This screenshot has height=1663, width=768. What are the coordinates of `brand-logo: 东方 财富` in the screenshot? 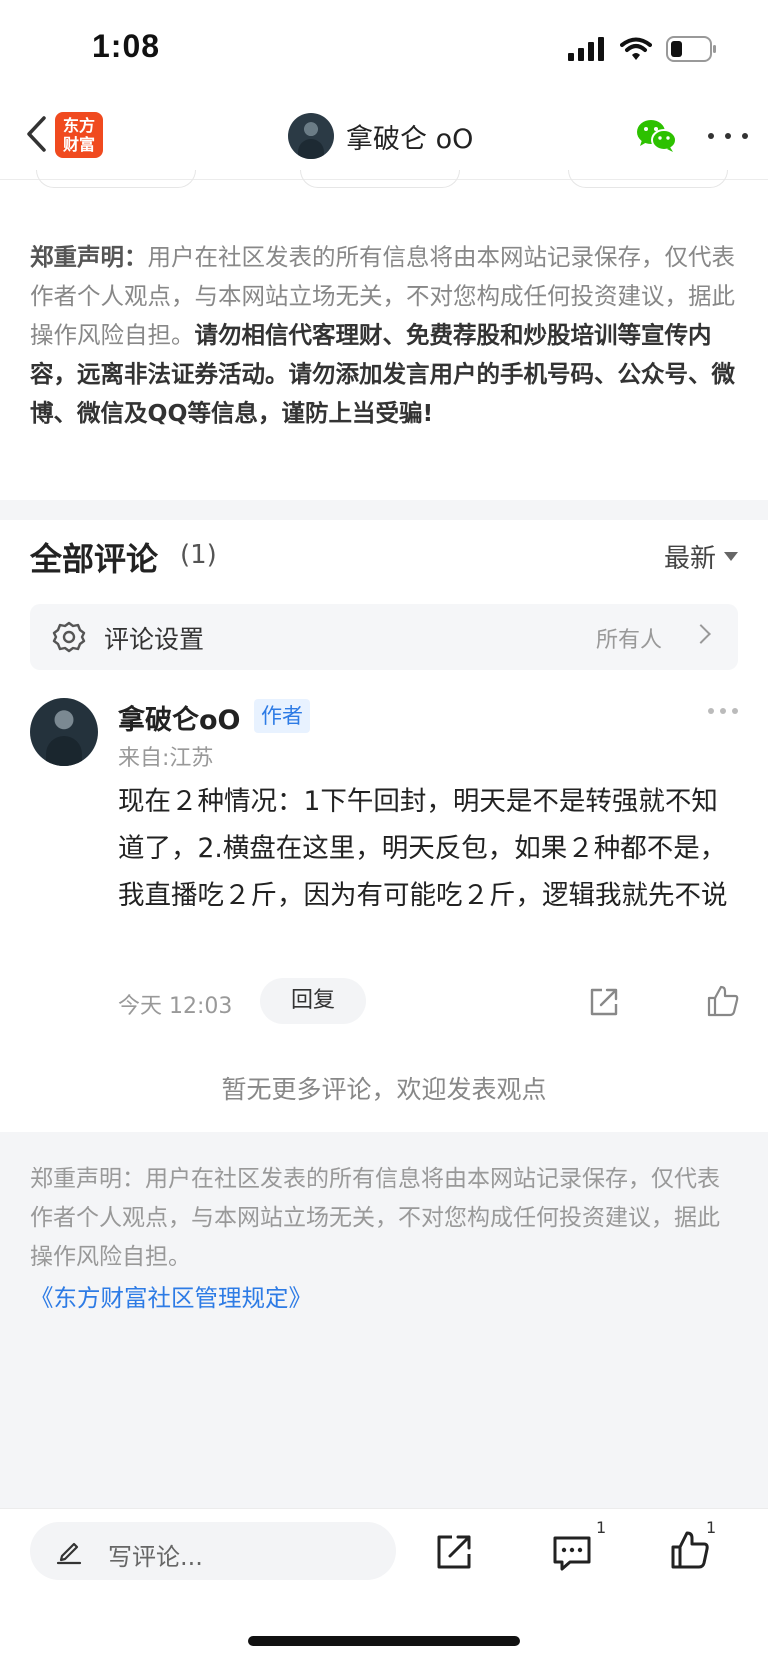 It's located at (79, 135).